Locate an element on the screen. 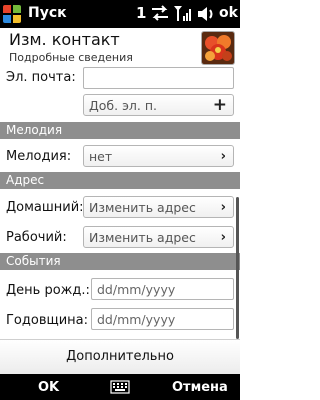 The image size is (320, 400). more-label: Дополнительно is located at coordinates (120, 356).